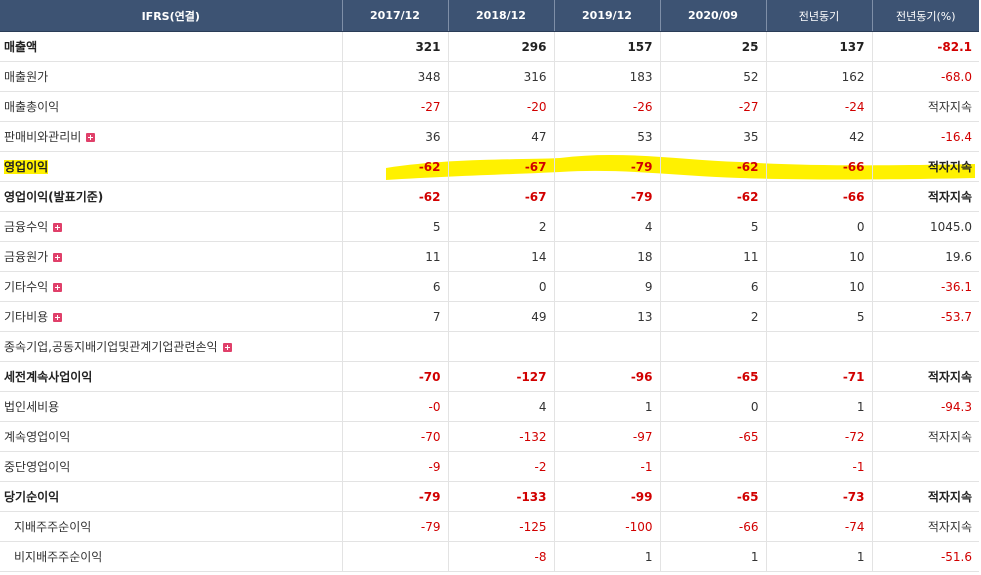 The width and height of the screenshot is (981, 575). I want to click on table-cell: 183, so click(606, 76).